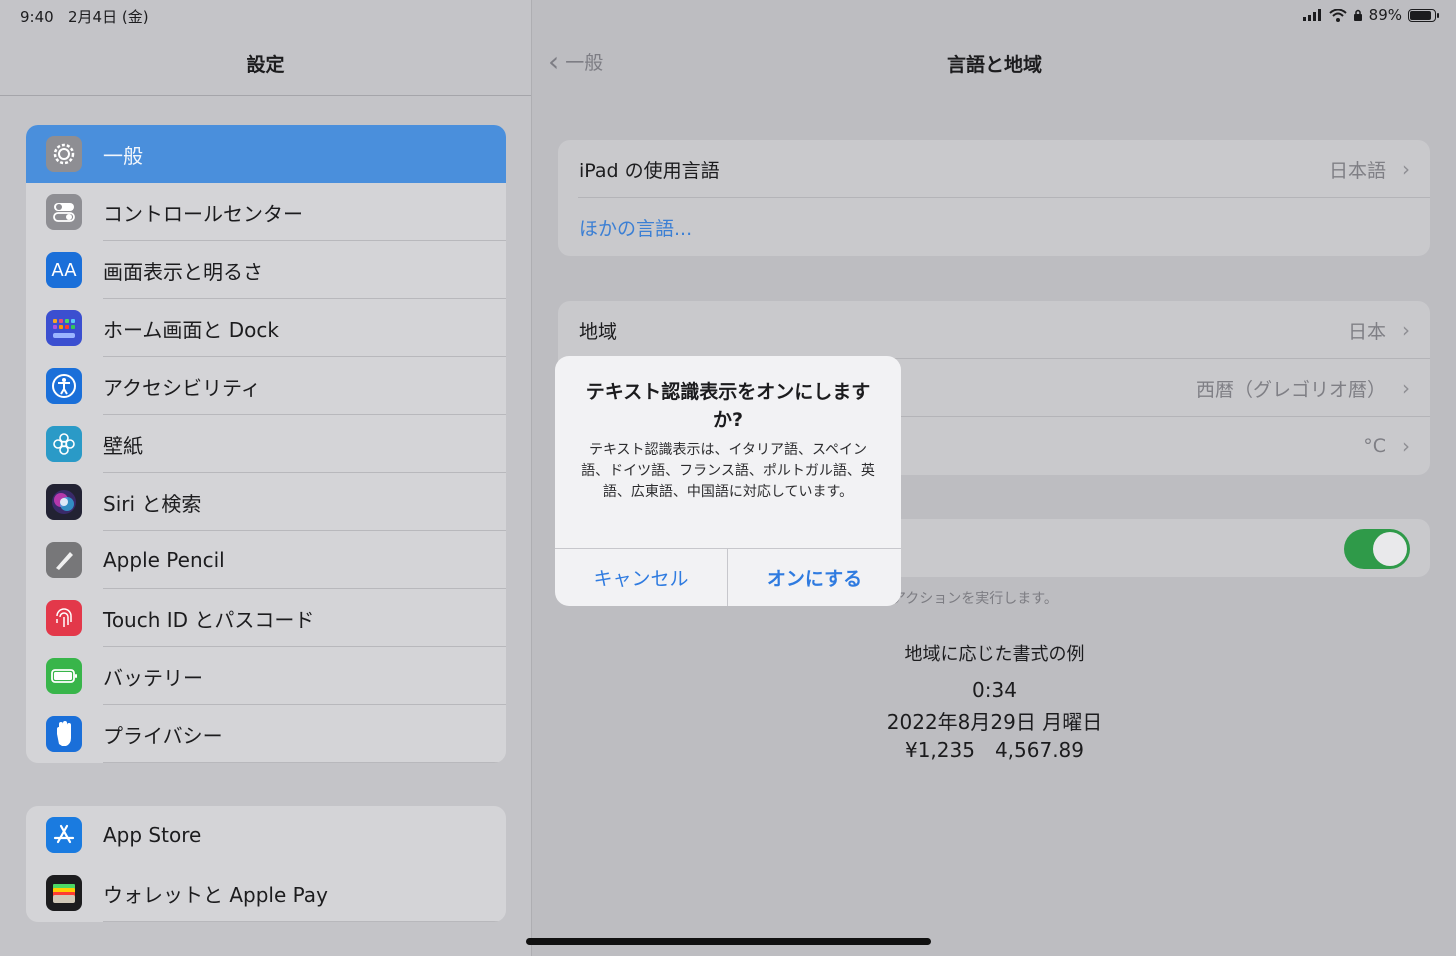 This screenshot has height=956, width=1456. I want to click on format-example-date: 2022年8月29日 月曜日, so click(994, 722).